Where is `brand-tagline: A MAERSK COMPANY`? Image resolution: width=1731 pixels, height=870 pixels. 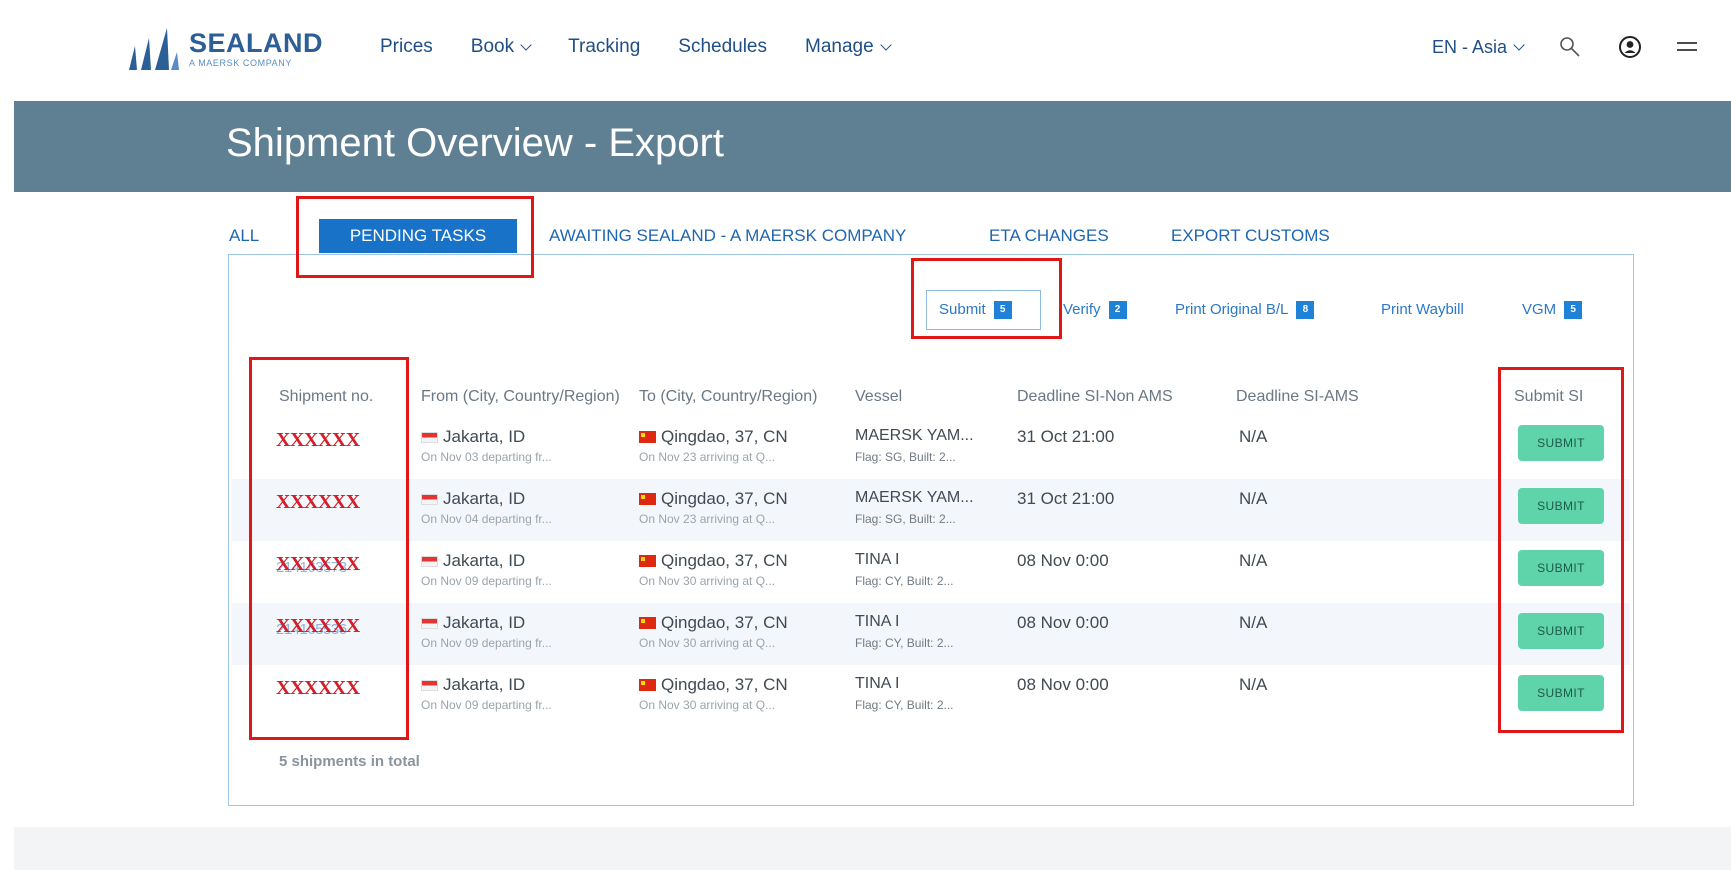
brand-tagline: A MAERSK COMPANY is located at coordinates (240, 63).